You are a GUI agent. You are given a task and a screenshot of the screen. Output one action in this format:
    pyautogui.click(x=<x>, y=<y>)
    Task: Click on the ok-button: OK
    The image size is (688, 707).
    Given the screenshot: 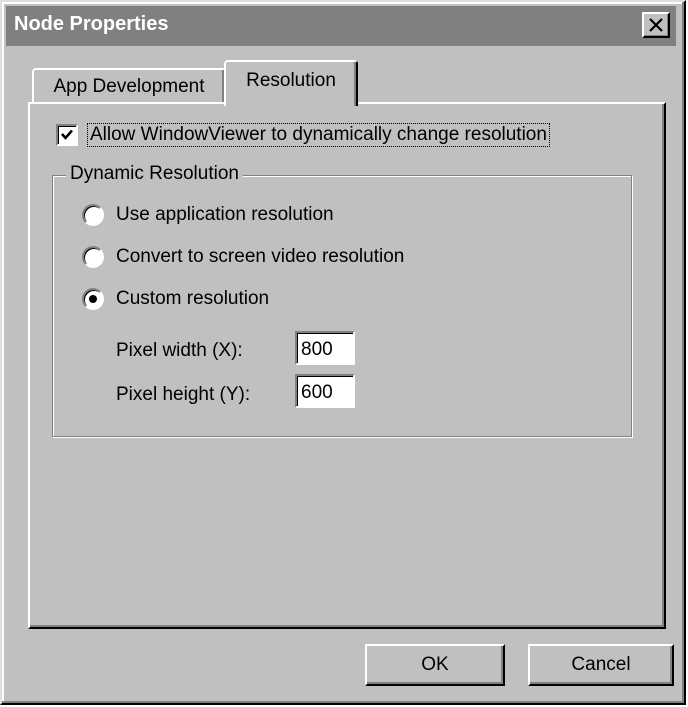 What is the action you would take?
    pyautogui.click(x=435, y=665)
    